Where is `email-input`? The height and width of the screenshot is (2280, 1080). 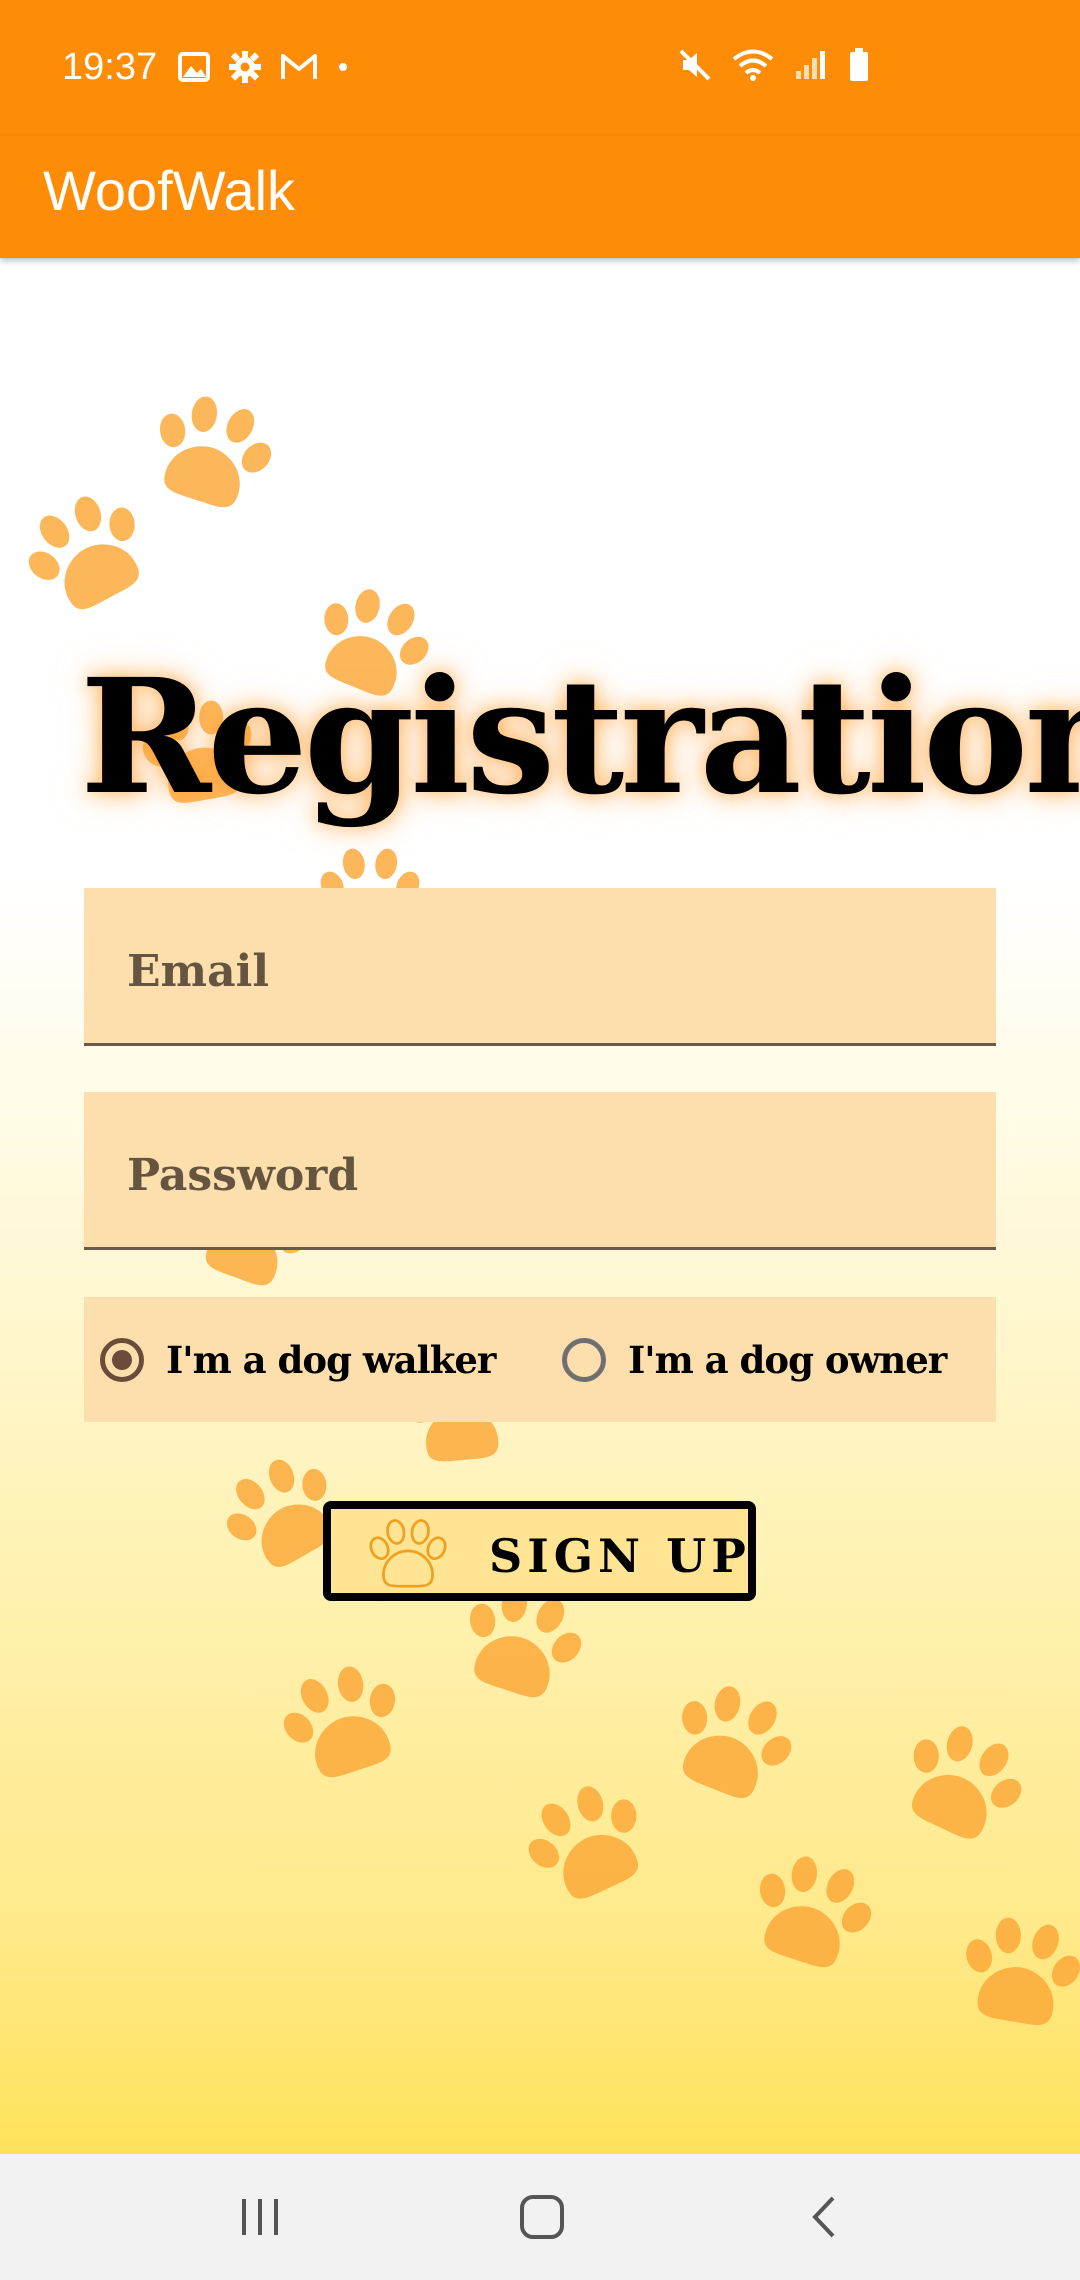 email-input is located at coordinates (537, 971).